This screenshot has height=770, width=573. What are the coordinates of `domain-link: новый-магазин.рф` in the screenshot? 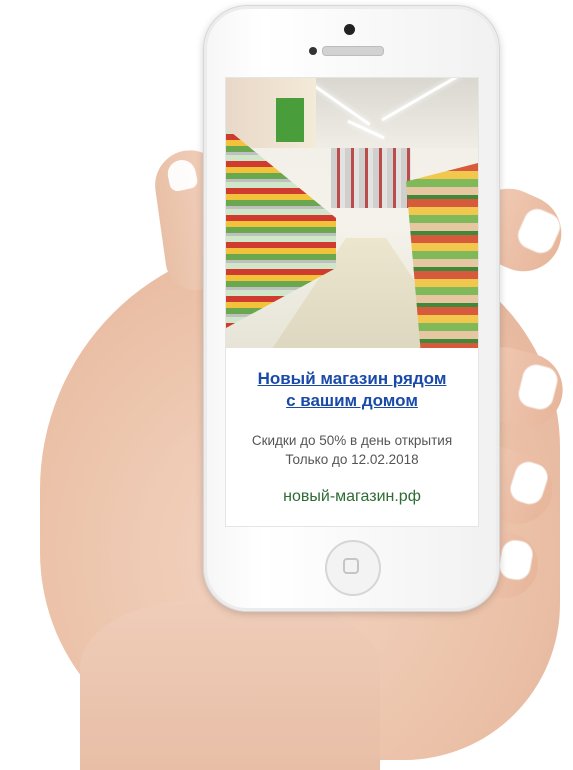 It's located at (352, 497).